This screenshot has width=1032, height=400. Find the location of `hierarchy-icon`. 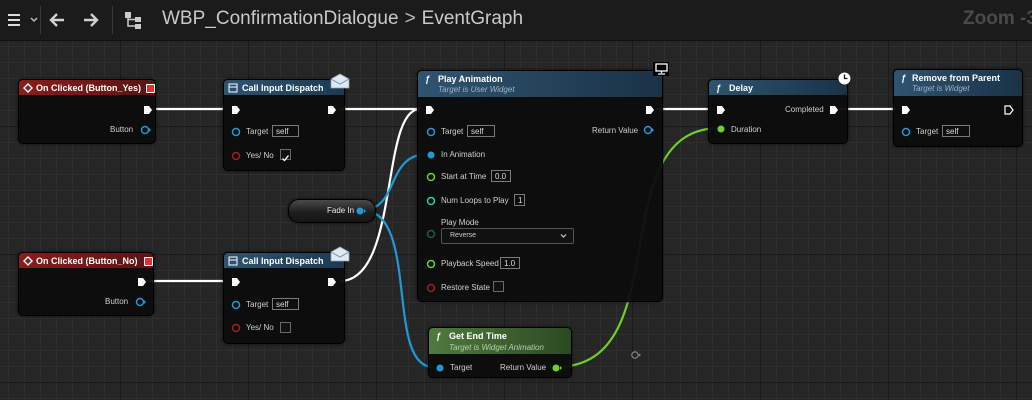

hierarchy-icon is located at coordinates (133, 20).